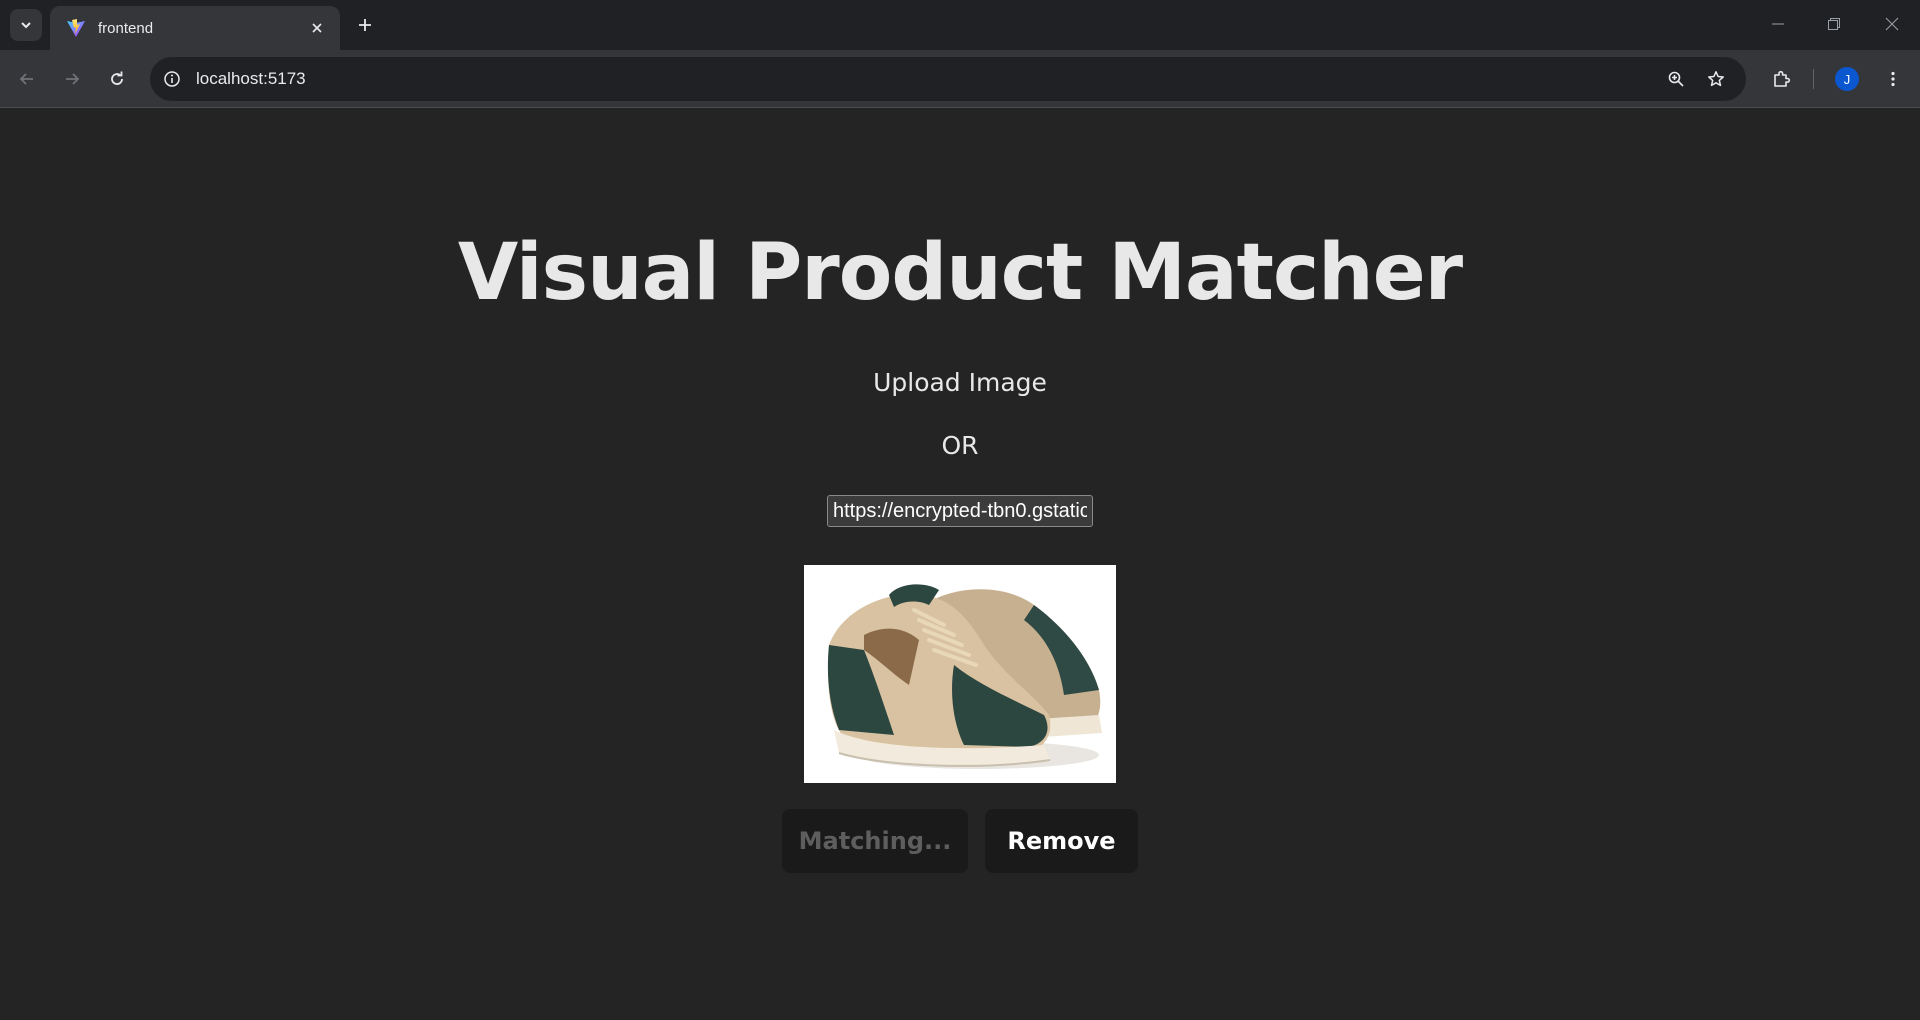 Image resolution: width=1920 pixels, height=1020 pixels. What do you see at coordinates (960, 445) in the screenshot?
I see `or-separator: OR` at bounding box center [960, 445].